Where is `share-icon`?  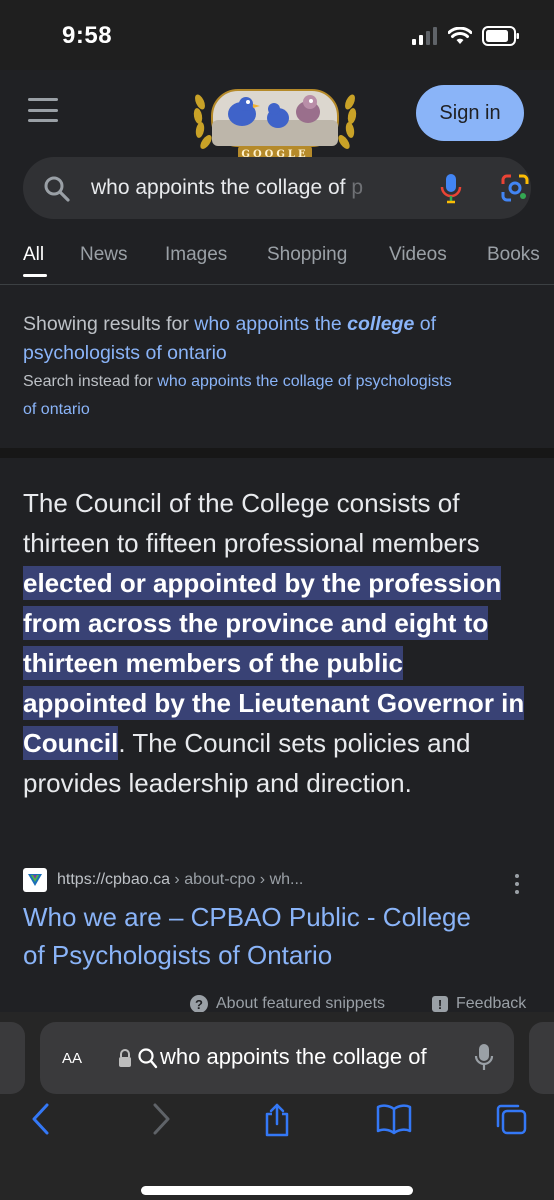
share-icon is located at coordinates (277, 1120).